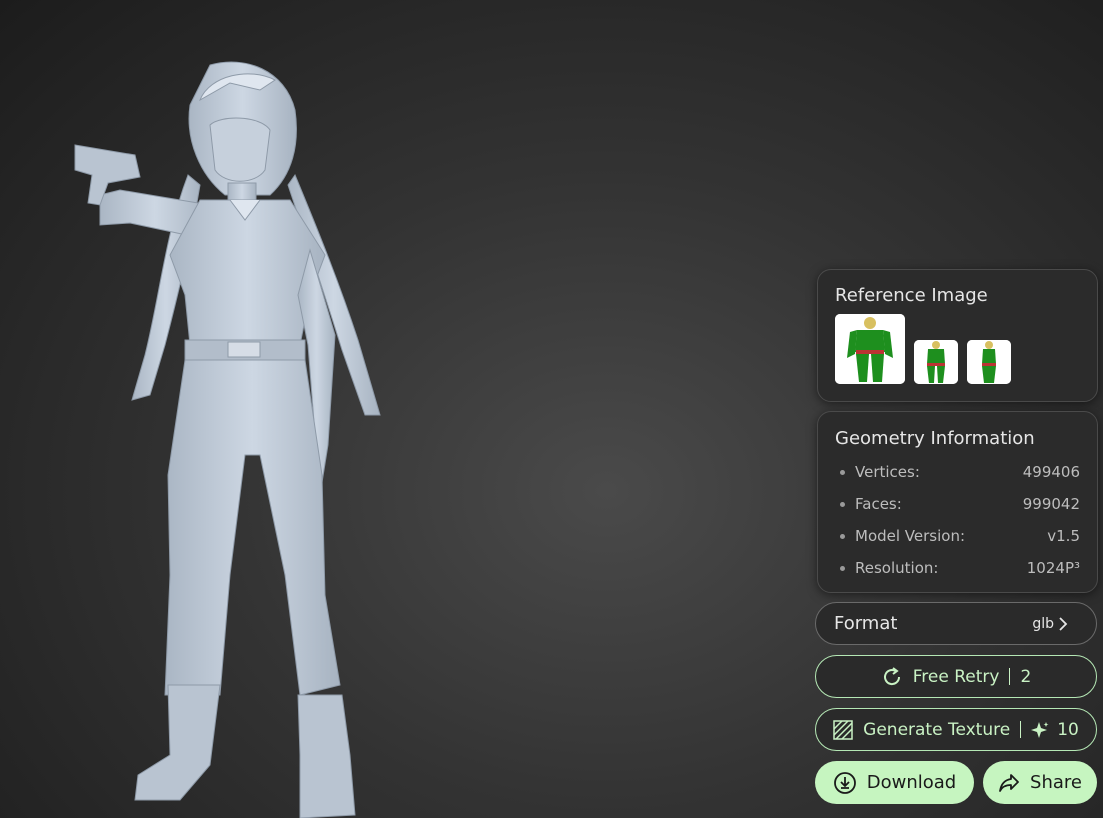 This screenshot has height=818, width=1103. What do you see at coordinates (844, 782) in the screenshot?
I see `download-icon` at bounding box center [844, 782].